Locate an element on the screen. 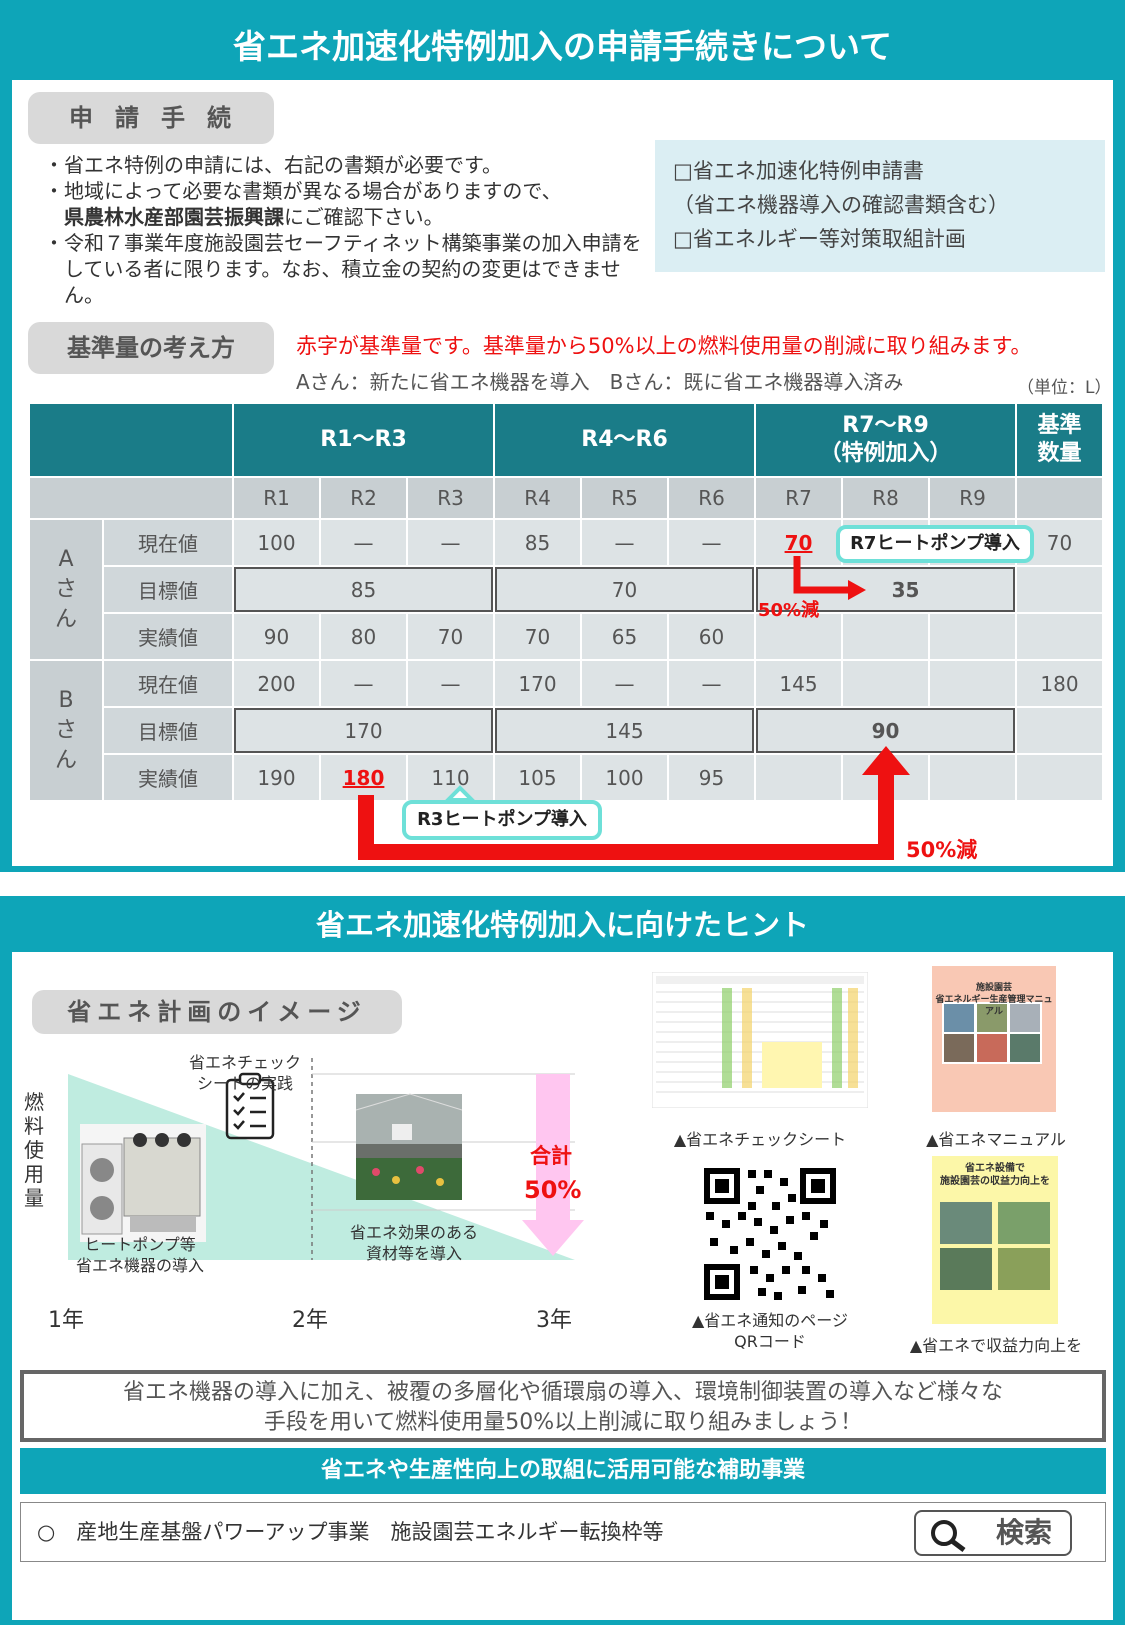 The height and width of the screenshot is (1625, 1125). total-value: 50% is located at coordinates (553, 1190).